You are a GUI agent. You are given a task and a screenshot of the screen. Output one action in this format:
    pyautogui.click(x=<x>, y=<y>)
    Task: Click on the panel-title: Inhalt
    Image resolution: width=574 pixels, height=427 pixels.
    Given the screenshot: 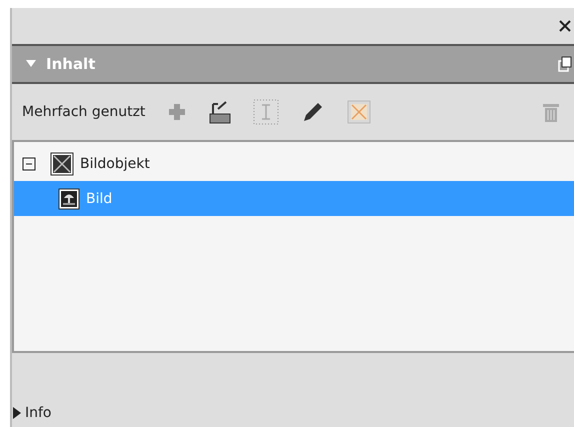 What is the action you would take?
    pyautogui.click(x=71, y=64)
    